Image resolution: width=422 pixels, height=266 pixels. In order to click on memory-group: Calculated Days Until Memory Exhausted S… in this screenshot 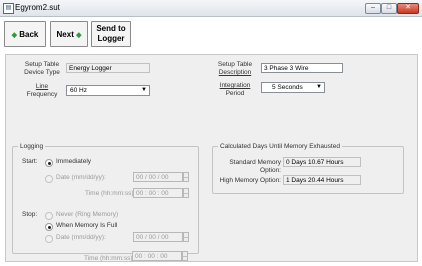, I will do `click(308, 168)`.